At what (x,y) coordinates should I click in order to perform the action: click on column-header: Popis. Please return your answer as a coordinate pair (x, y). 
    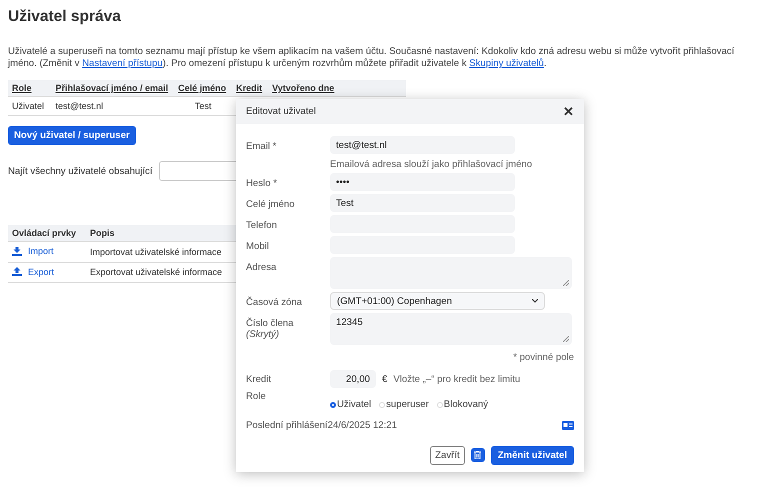
    Looking at the image, I should click on (102, 233).